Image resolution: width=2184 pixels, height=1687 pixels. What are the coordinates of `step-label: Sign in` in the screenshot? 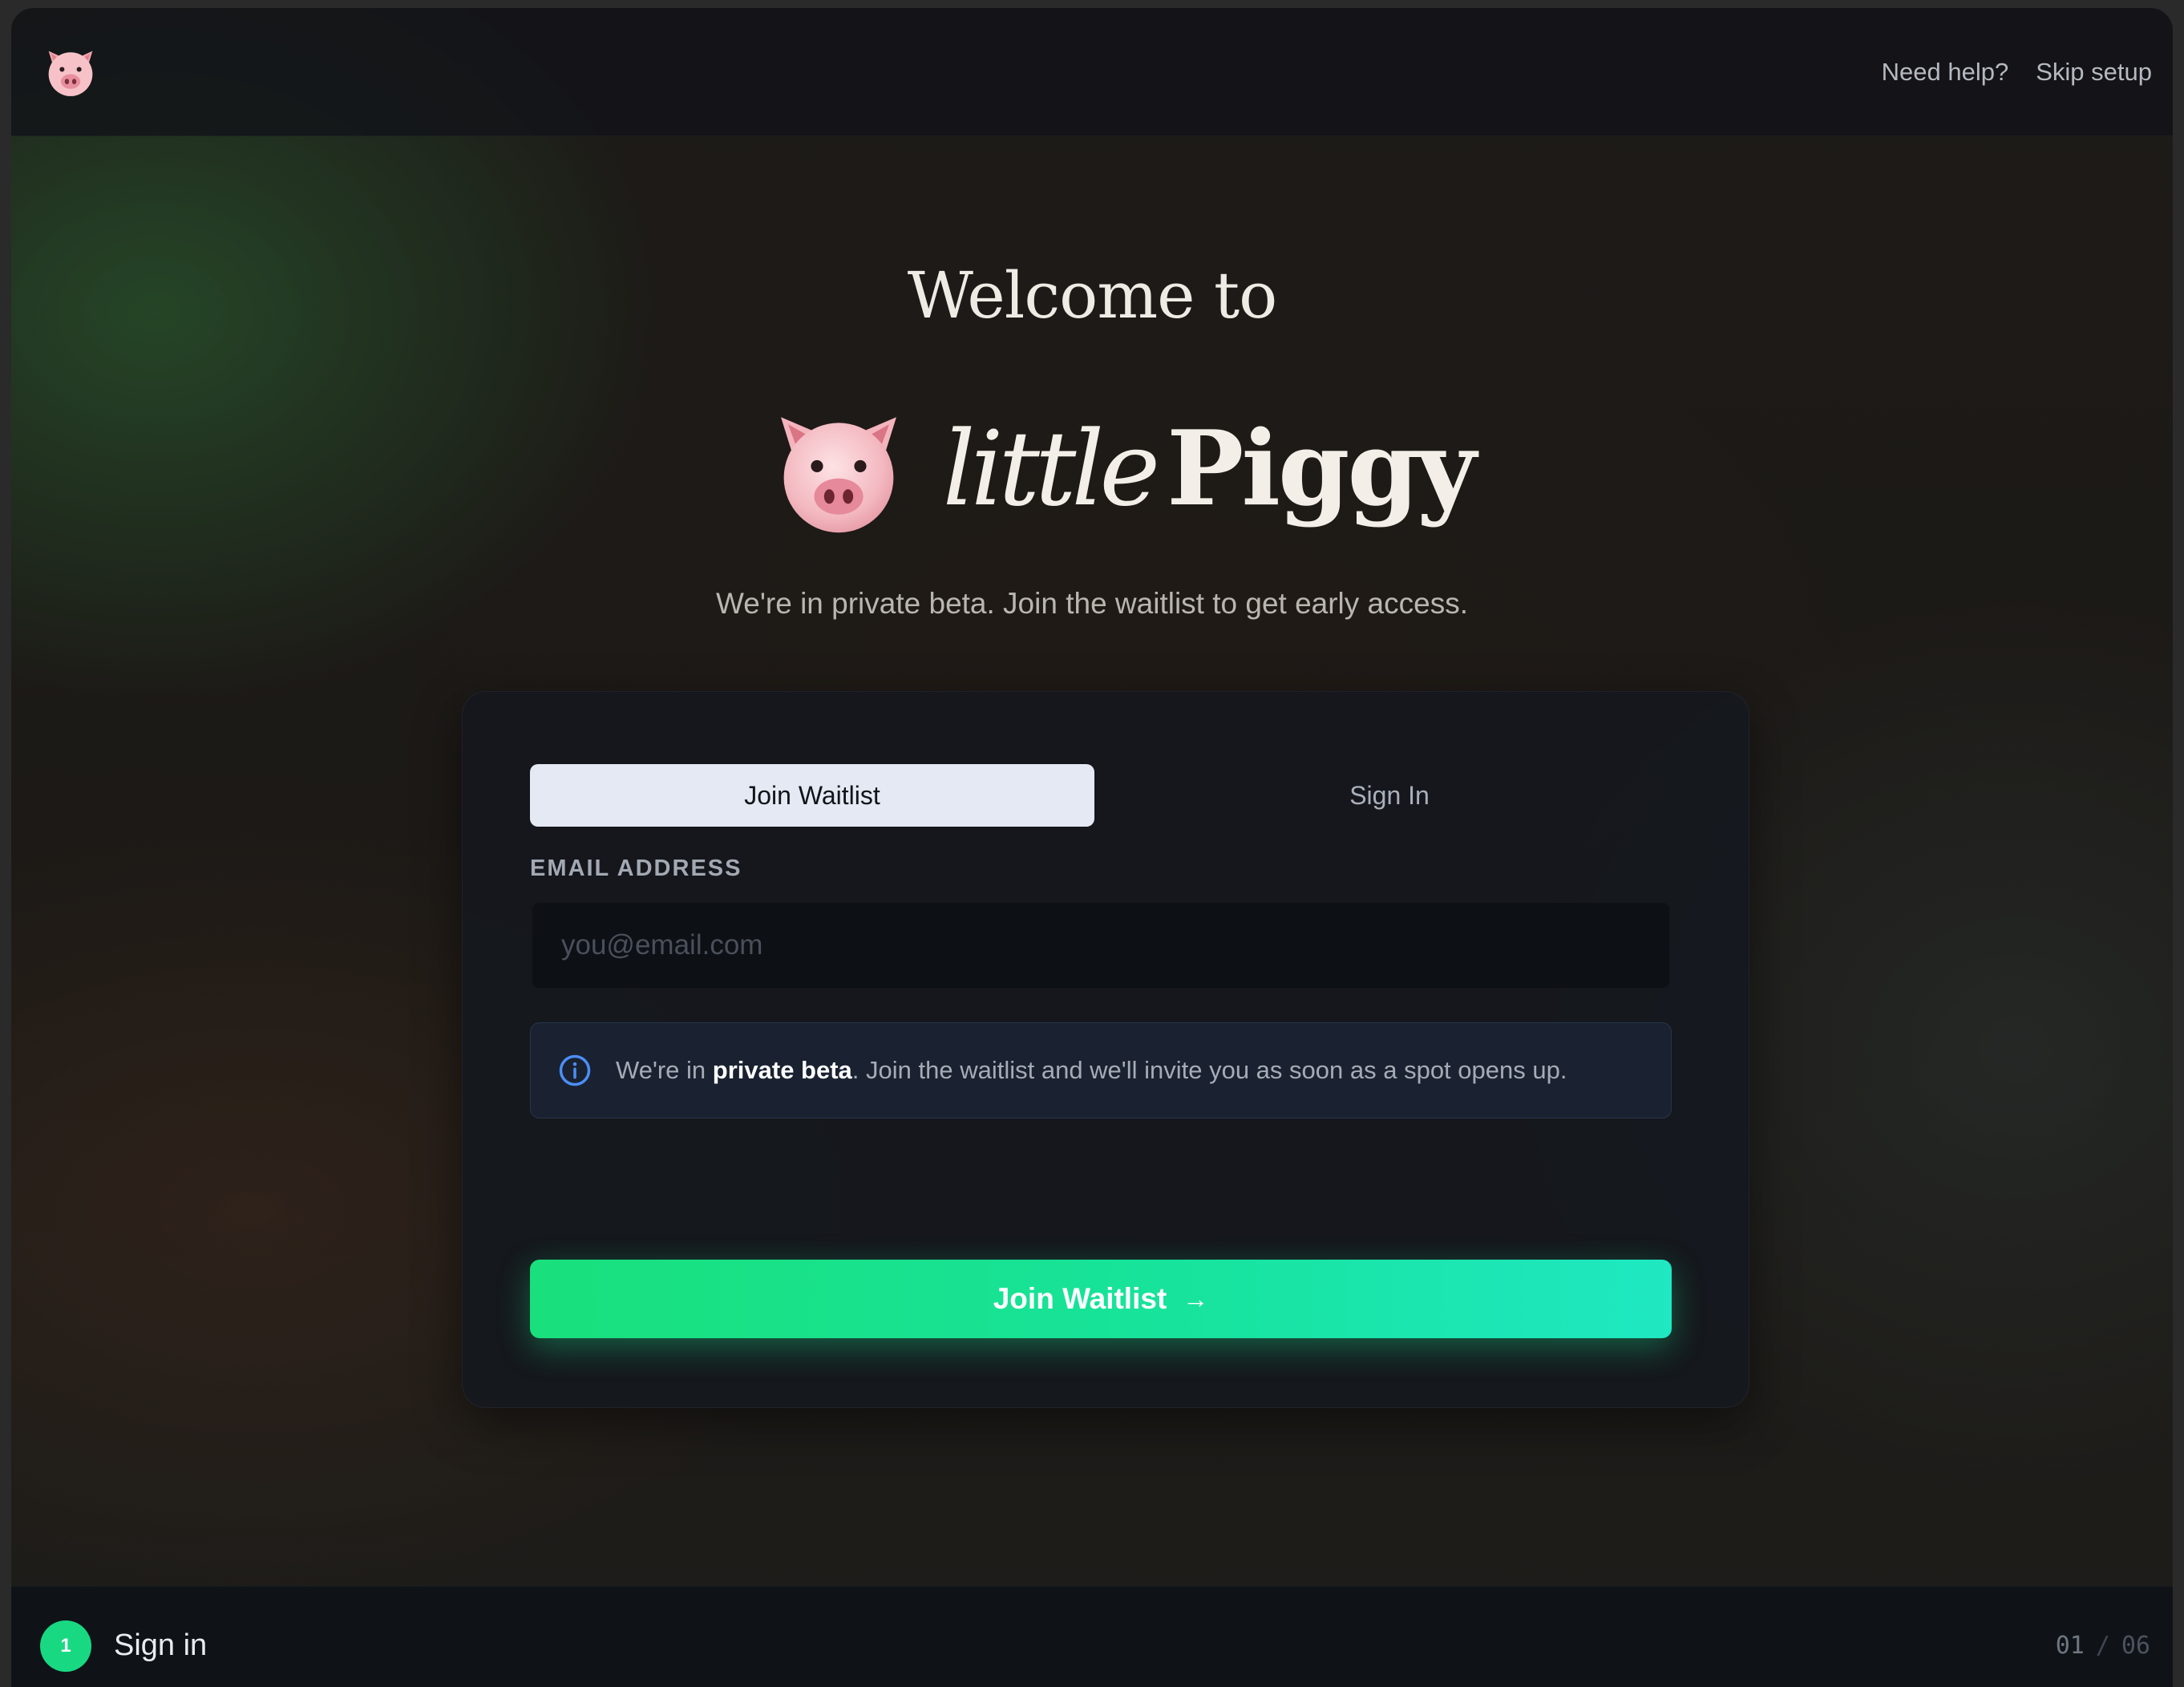 It's located at (161, 1645).